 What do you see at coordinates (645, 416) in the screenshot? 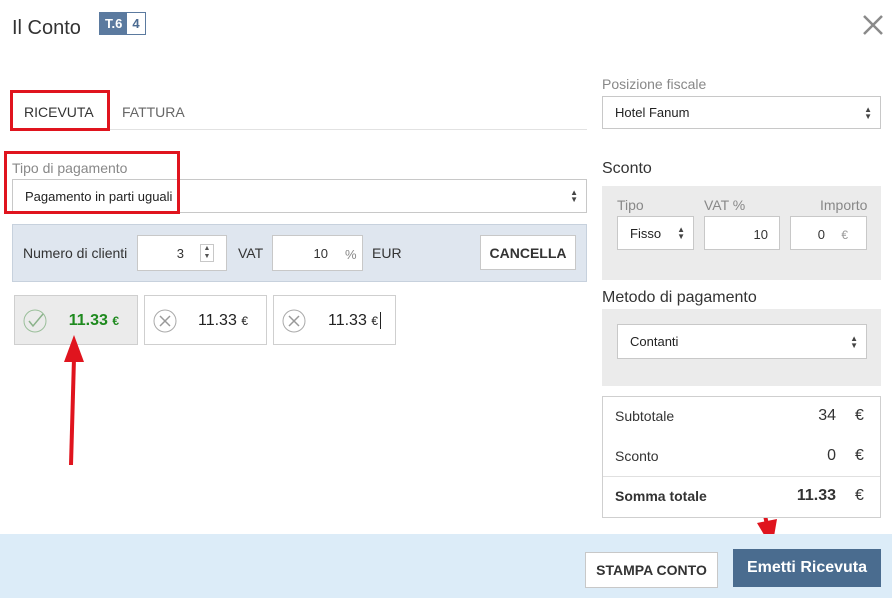
I see `subtotal-label: Subtotale` at bounding box center [645, 416].